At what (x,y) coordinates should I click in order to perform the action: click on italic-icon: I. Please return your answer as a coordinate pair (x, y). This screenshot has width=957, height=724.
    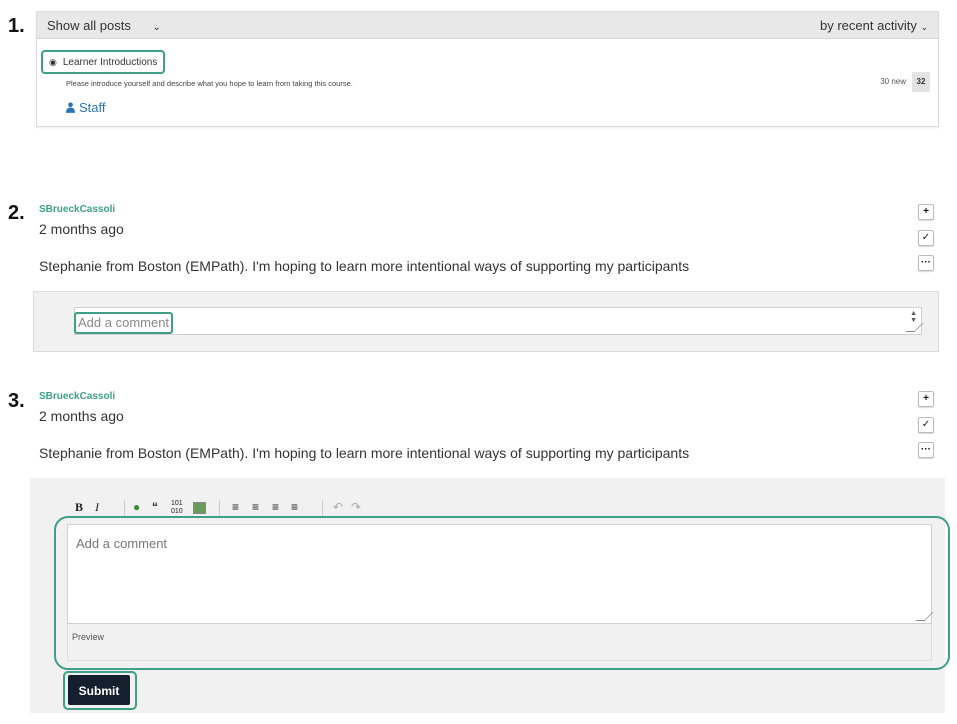
    Looking at the image, I should click on (97, 507).